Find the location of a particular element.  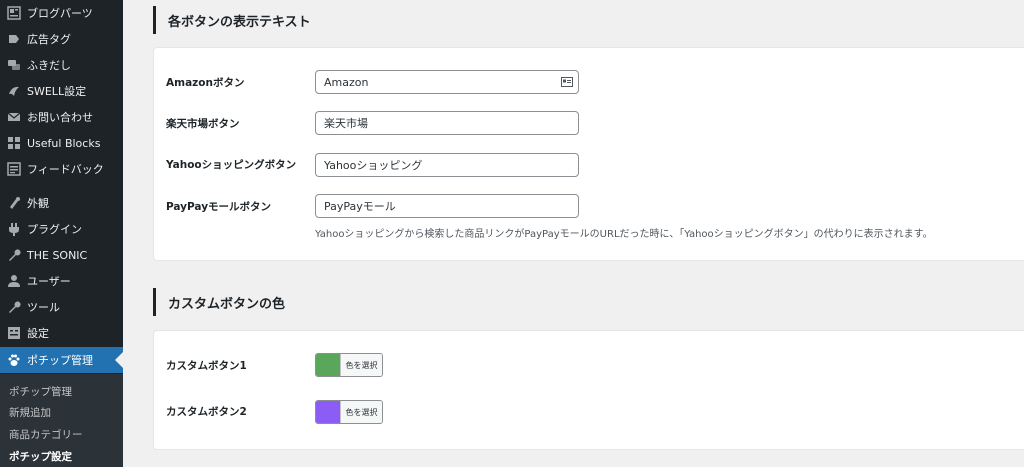

sidebar-item-pochipp: ポチップ管理 is located at coordinates (61, 360).